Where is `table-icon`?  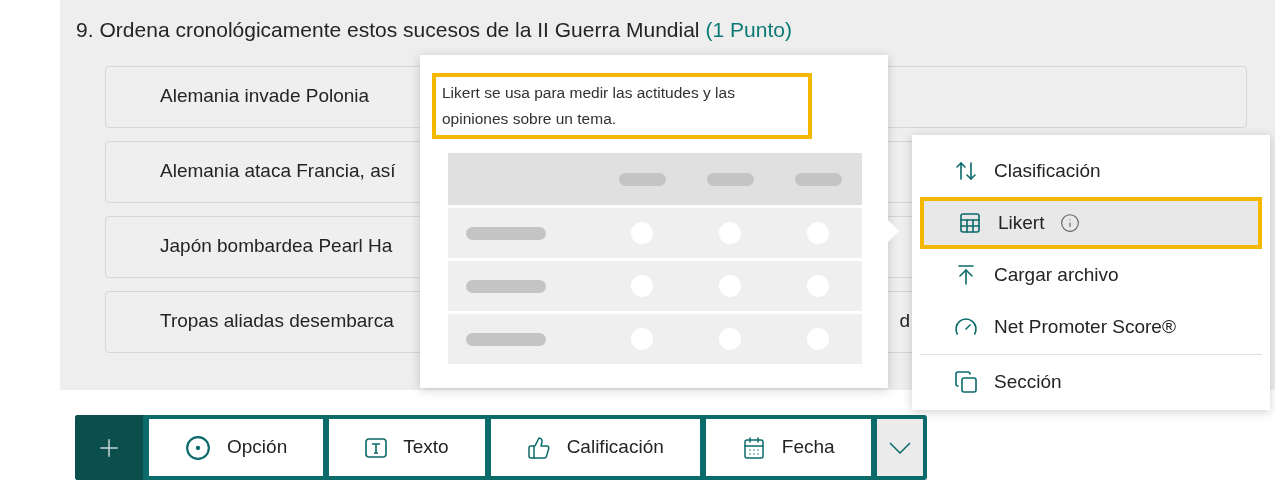 table-icon is located at coordinates (970, 223).